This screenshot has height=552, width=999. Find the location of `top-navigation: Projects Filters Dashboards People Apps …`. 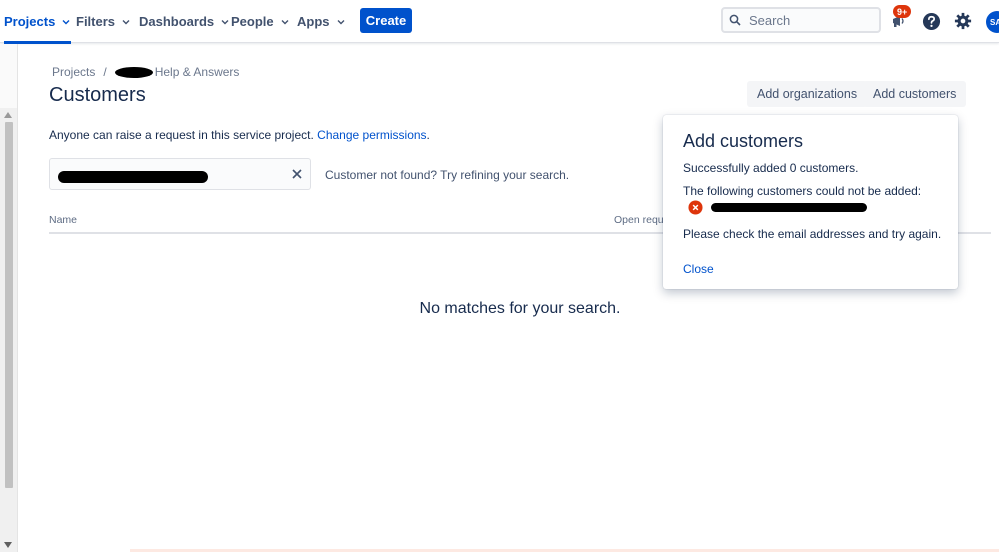

top-navigation: Projects Filters Dashboards People Apps … is located at coordinates (499, 22).